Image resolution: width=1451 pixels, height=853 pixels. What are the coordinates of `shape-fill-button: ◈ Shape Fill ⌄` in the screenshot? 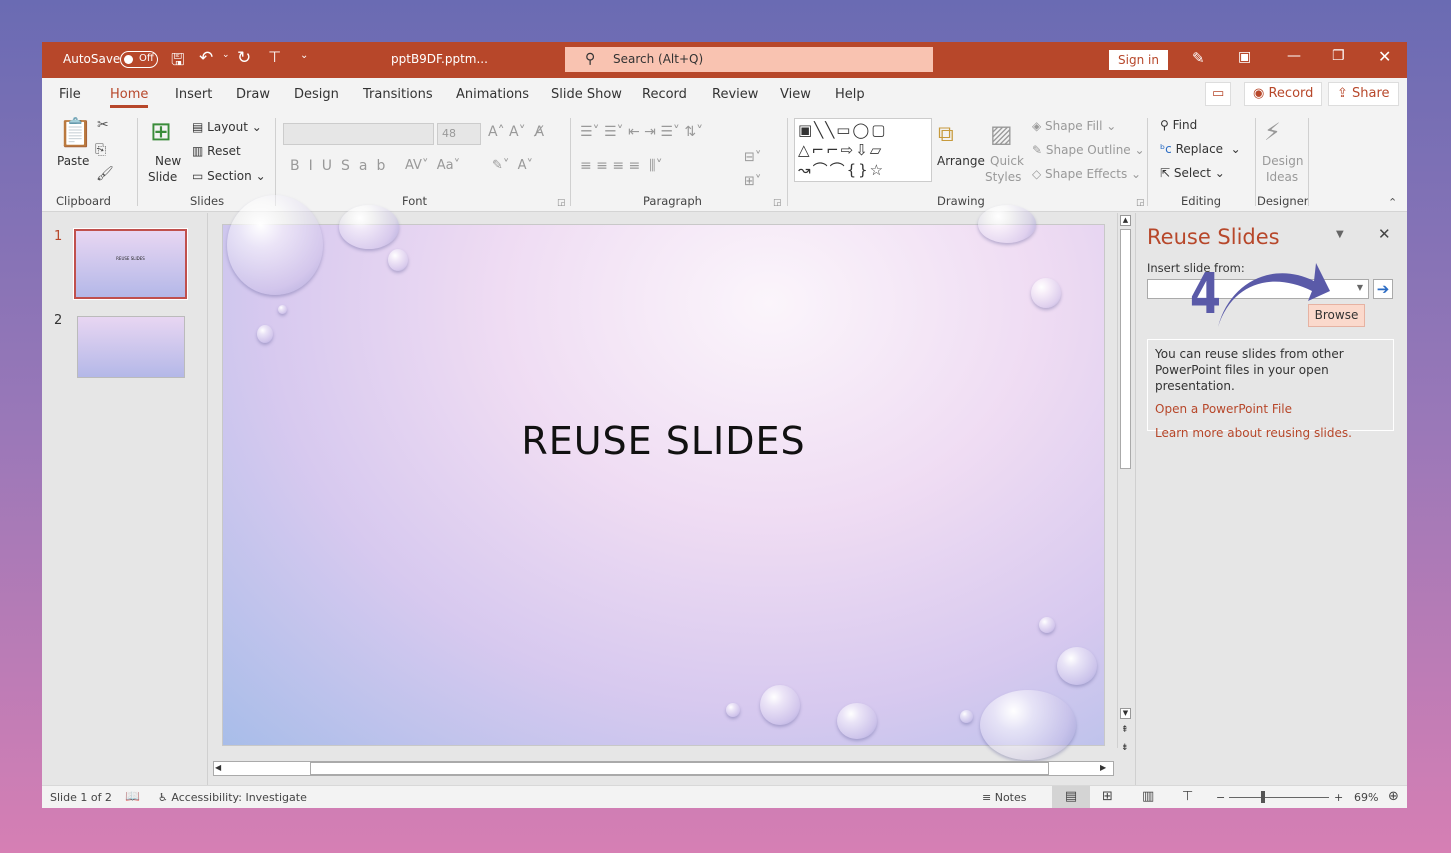 It's located at (1074, 126).